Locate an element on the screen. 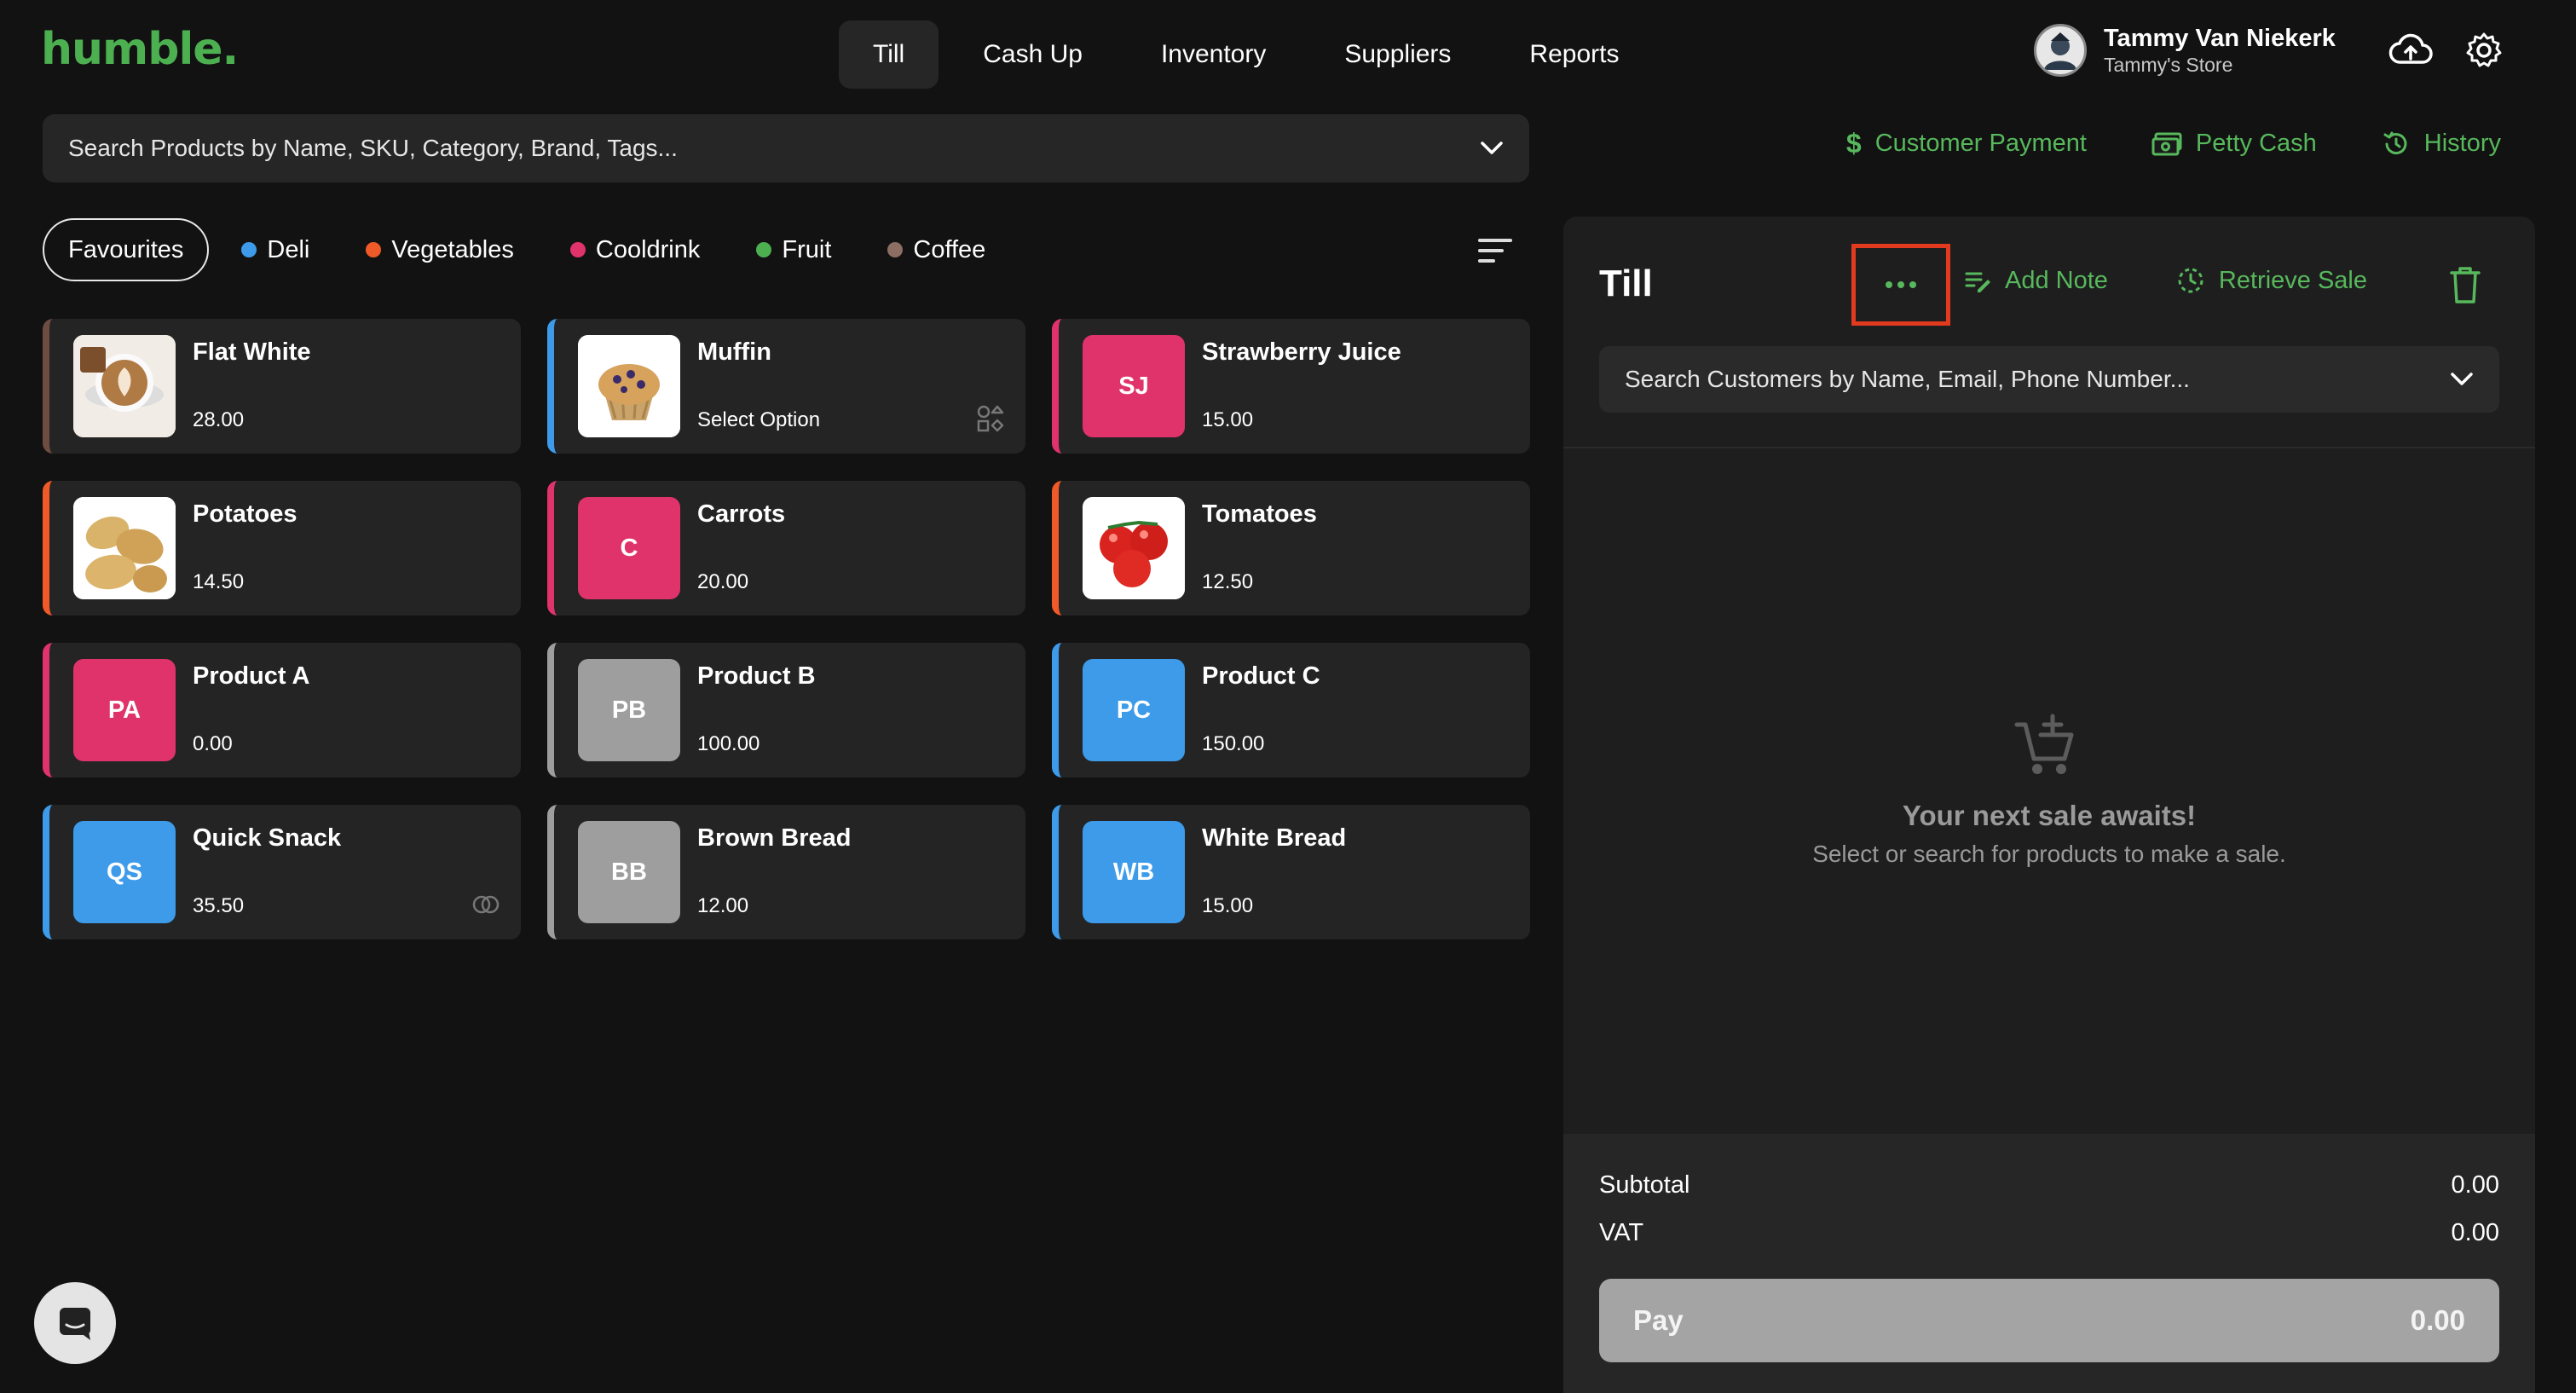  chip-favourites: Favourites is located at coordinates (126, 250).